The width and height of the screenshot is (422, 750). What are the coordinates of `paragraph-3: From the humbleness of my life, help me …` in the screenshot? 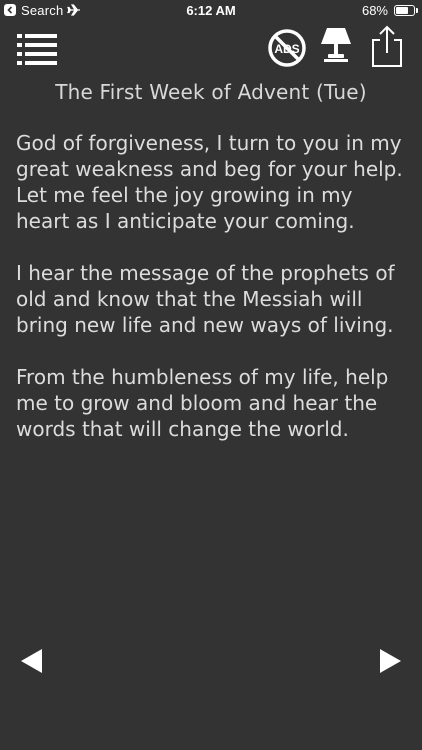 It's located at (202, 403).